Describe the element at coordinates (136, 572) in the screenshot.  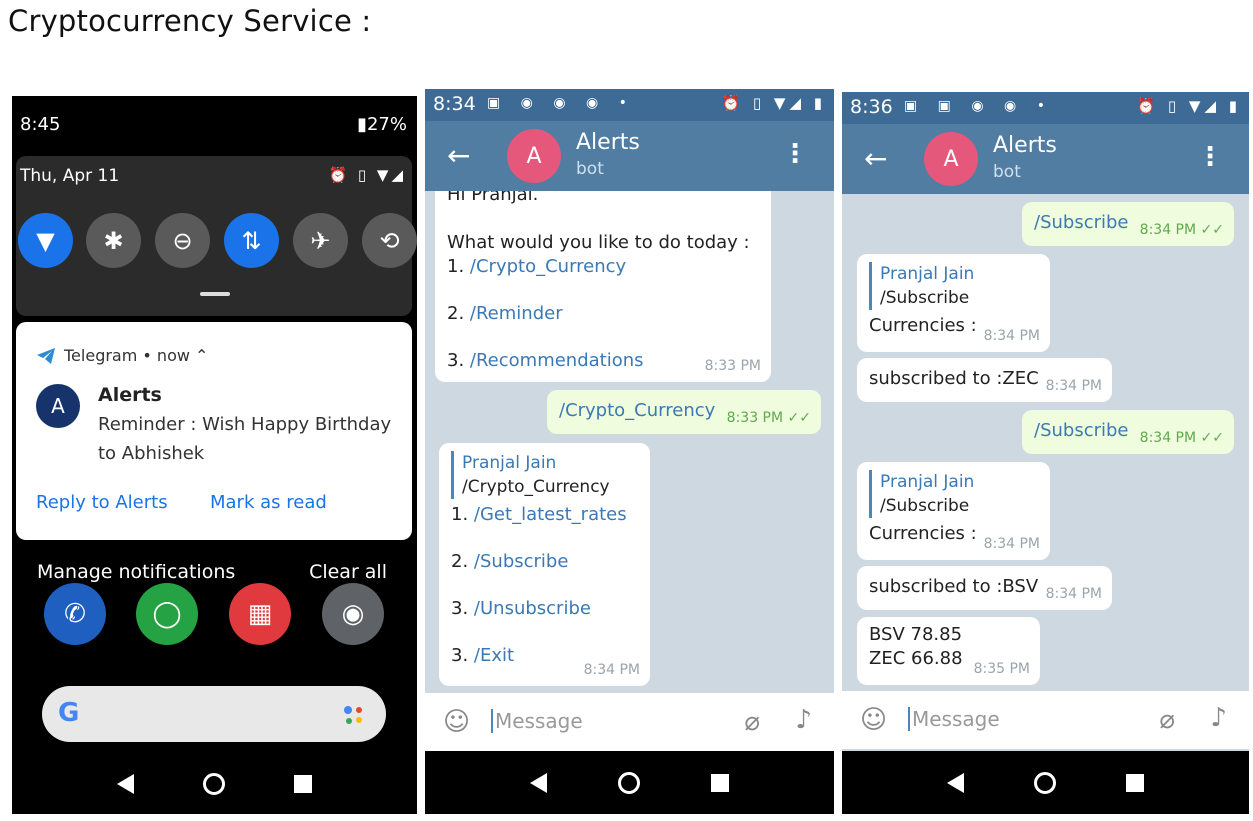
I see `manage-notifications-button: Manage notifications` at that location.